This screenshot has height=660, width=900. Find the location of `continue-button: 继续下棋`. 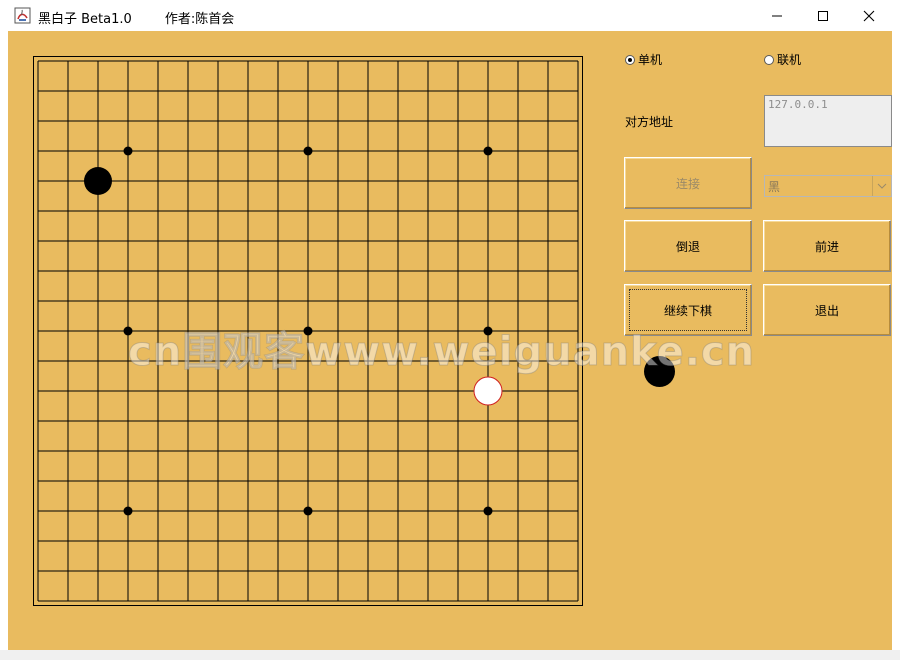

continue-button: 继续下棋 is located at coordinates (688, 310).